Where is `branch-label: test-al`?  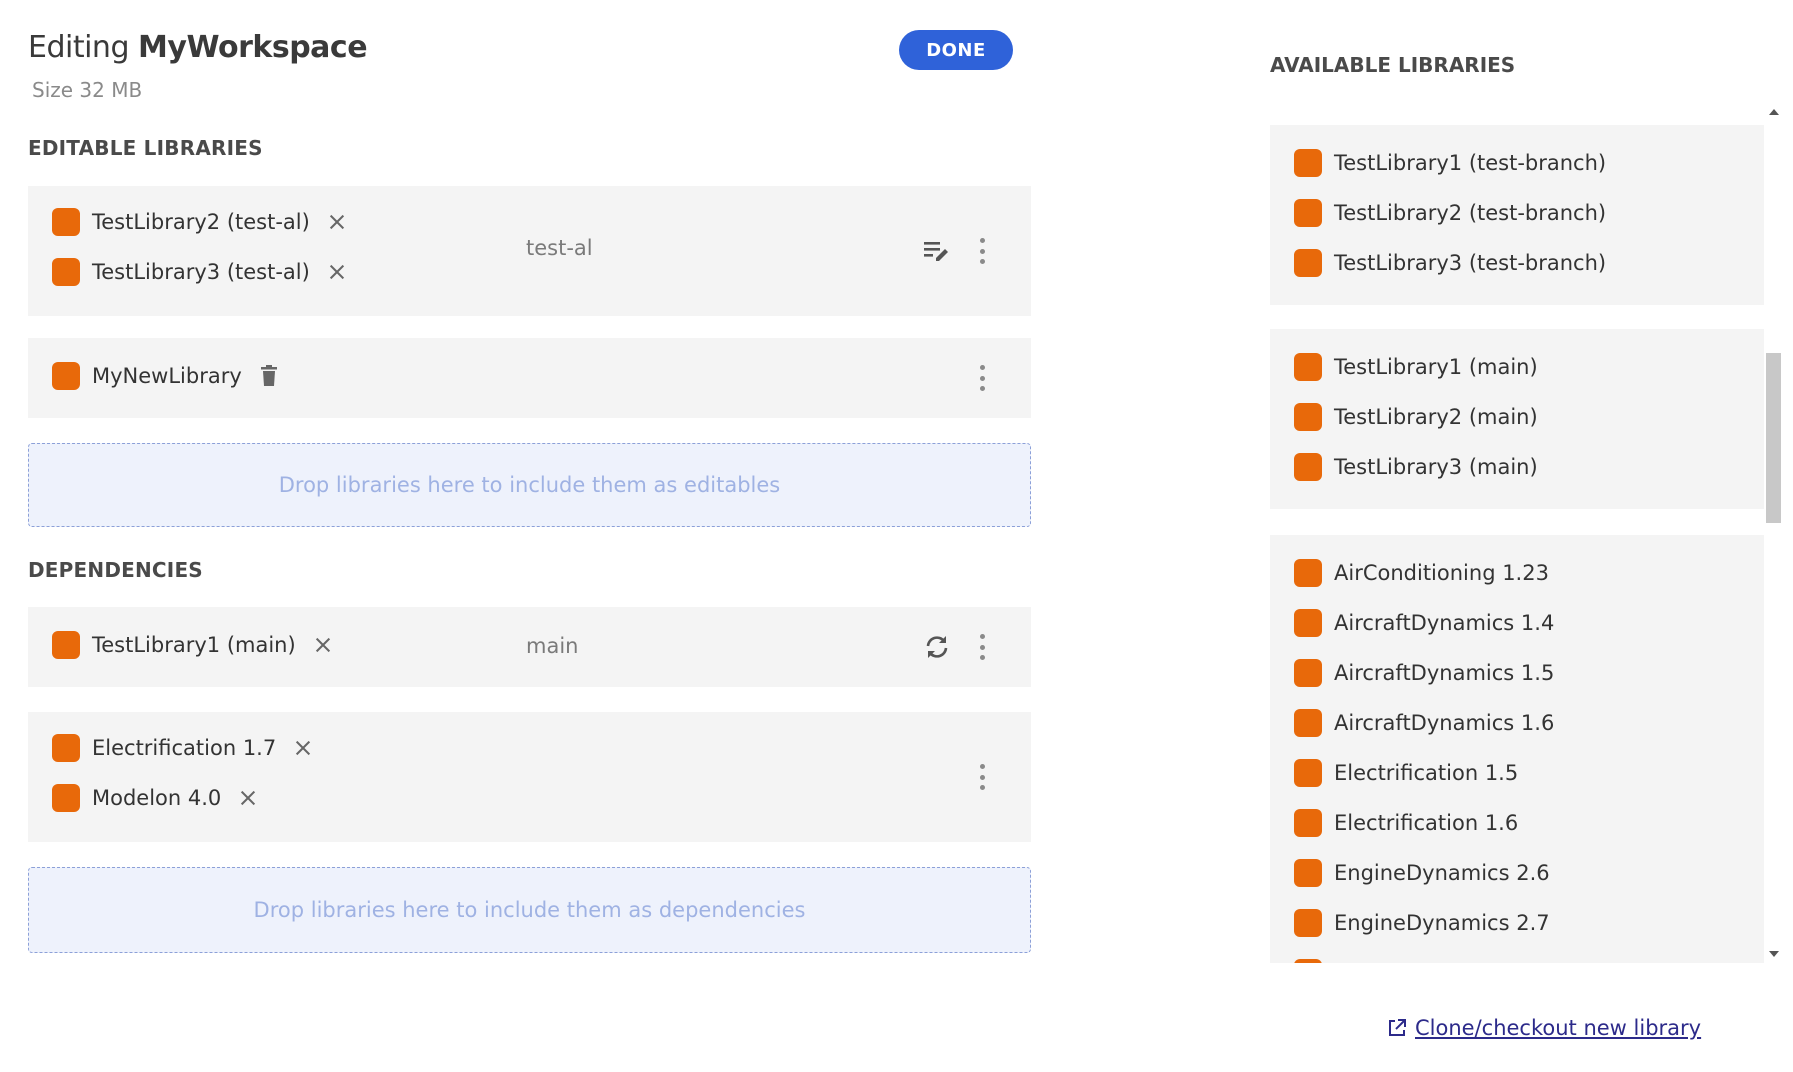 branch-label: test-al is located at coordinates (559, 248).